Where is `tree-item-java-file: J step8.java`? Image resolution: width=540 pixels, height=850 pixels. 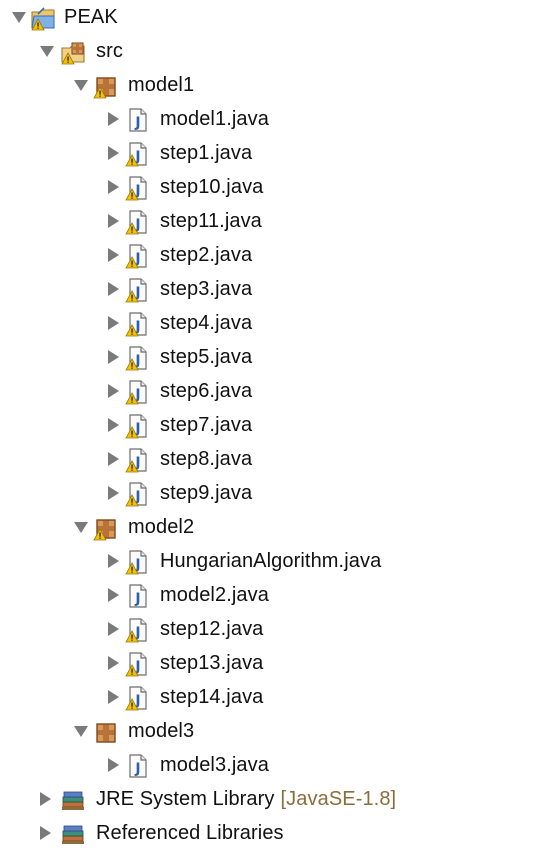
tree-item-java-file: J step8.java is located at coordinates (270, 459).